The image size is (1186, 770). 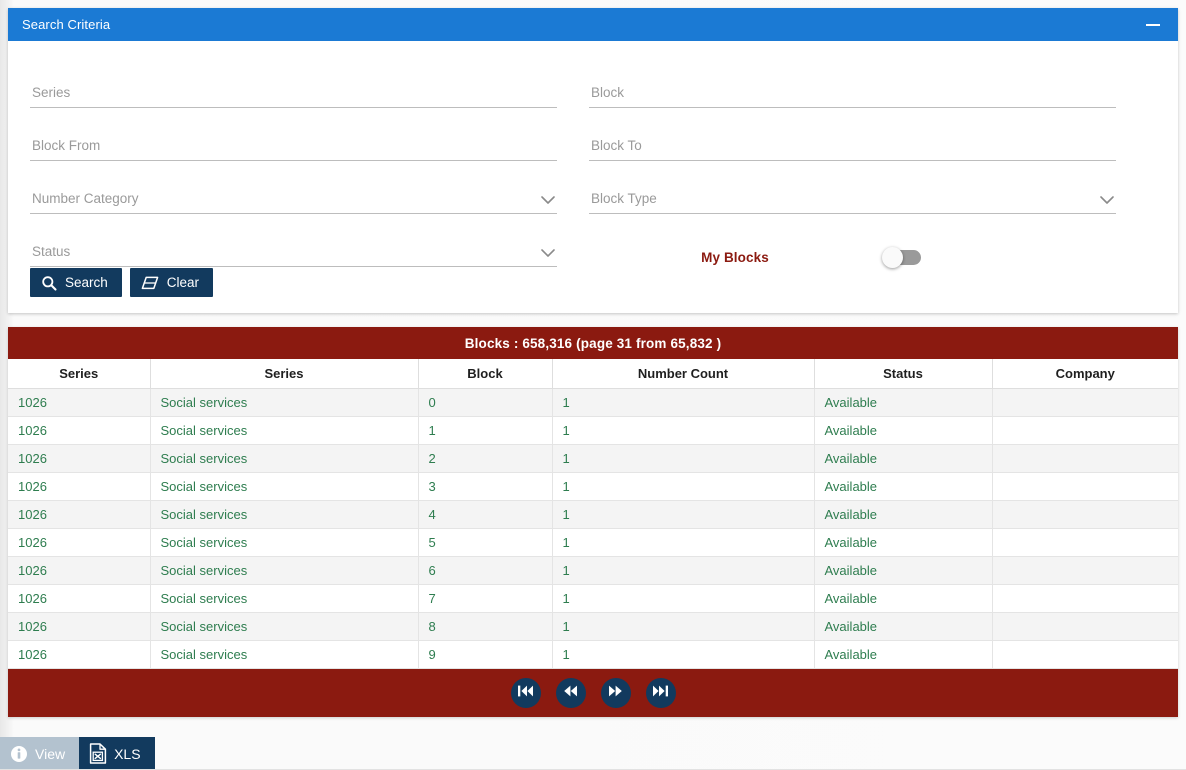 I want to click on info-icon, so click(x=19, y=754).